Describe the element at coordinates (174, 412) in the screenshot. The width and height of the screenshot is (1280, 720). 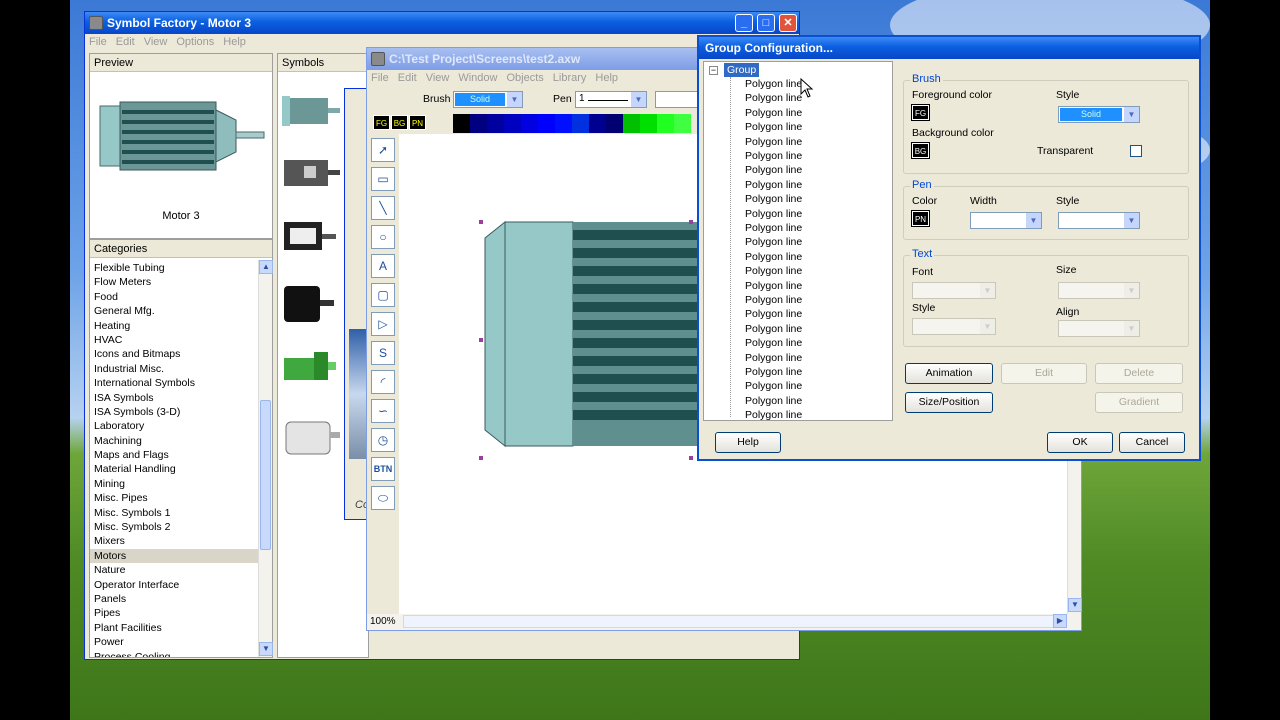
I see `category-item: ISA Symbols (3-D)` at that location.